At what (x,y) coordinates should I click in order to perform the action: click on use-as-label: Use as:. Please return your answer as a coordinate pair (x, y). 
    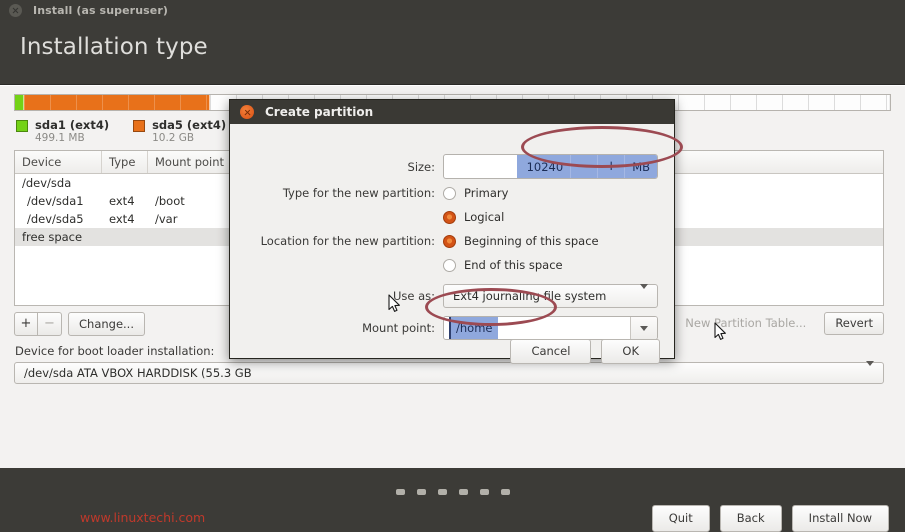
    Looking at the image, I should click on (413, 296).